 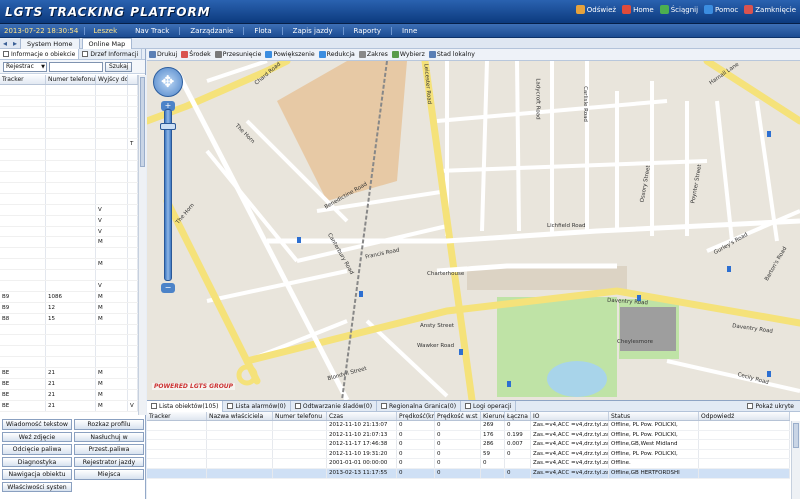 I want to click on search-input, so click(x=76, y=66).